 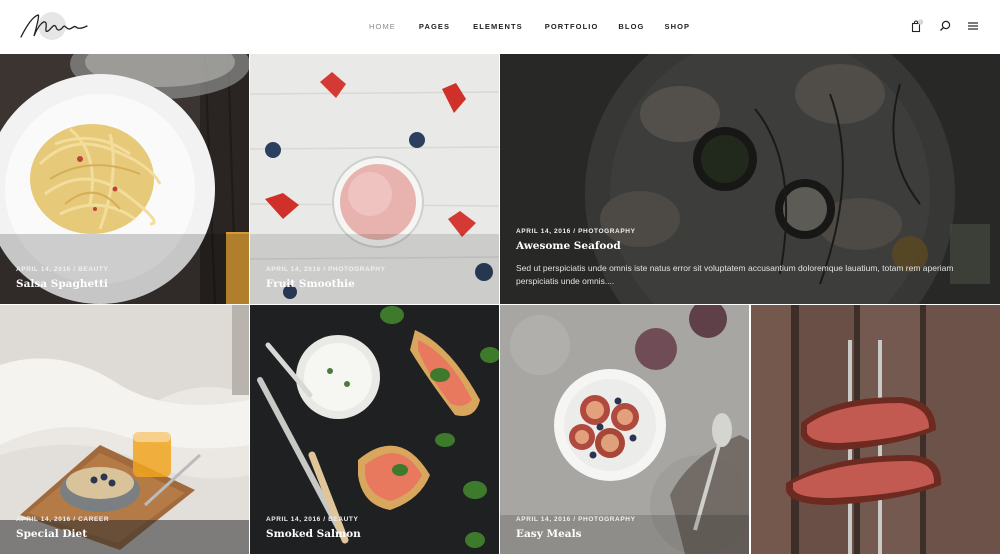 What do you see at coordinates (921, 22) in the screenshot?
I see `cart-count: 0` at bounding box center [921, 22].